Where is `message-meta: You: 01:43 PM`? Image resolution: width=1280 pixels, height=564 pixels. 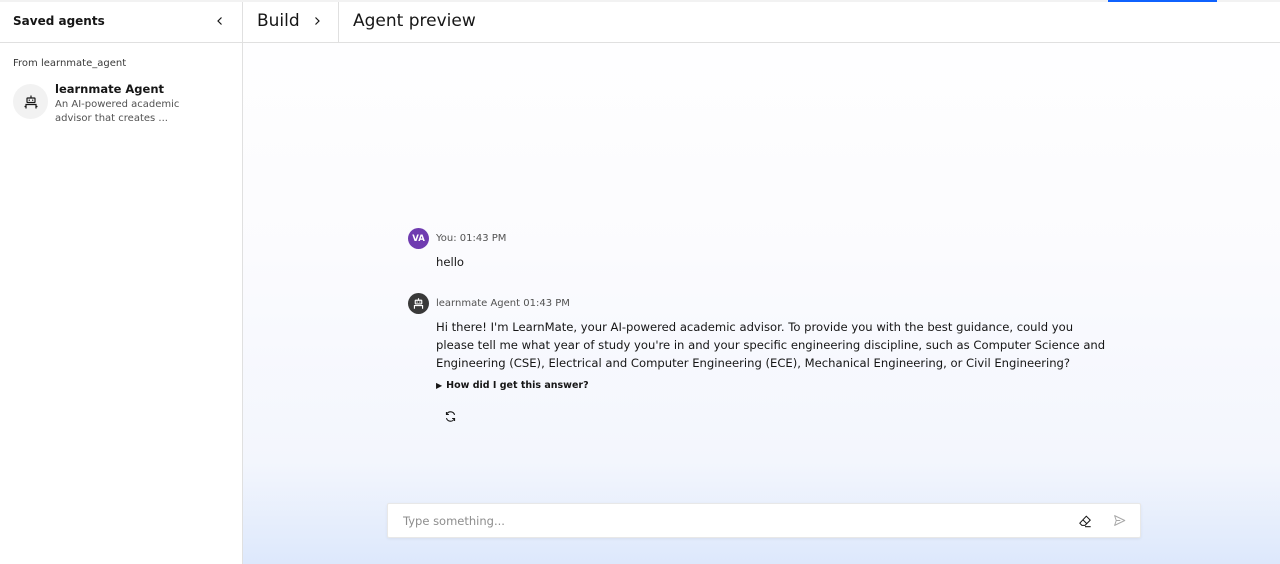
message-meta: You: 01:43 PM is located at coordinates (471, 238).